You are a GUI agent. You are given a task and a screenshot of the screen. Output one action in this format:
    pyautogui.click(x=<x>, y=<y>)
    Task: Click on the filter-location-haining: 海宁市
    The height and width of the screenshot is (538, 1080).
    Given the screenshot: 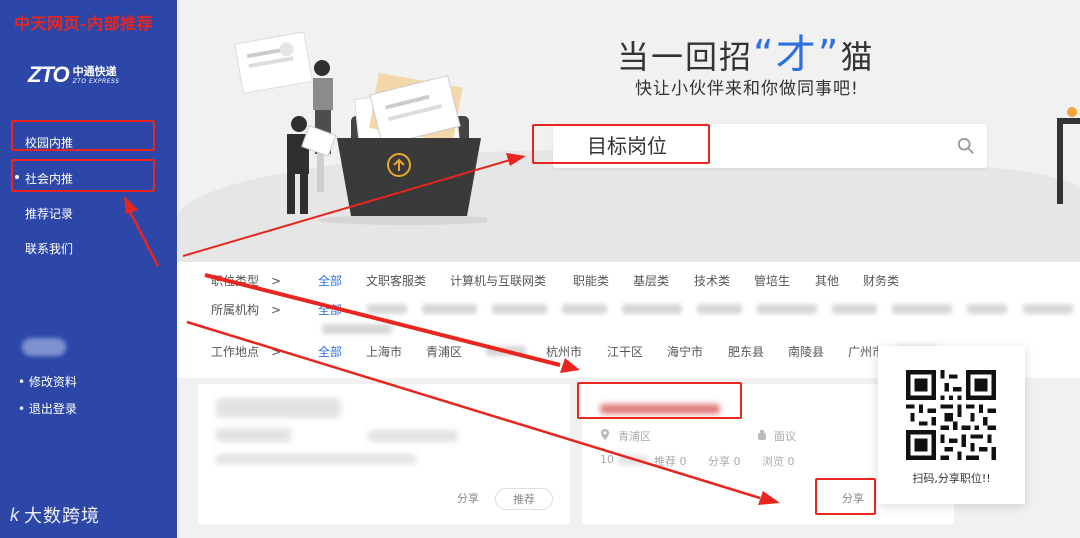 What is the action you would take?
    pyautogui.click(x=685, y=351)
    